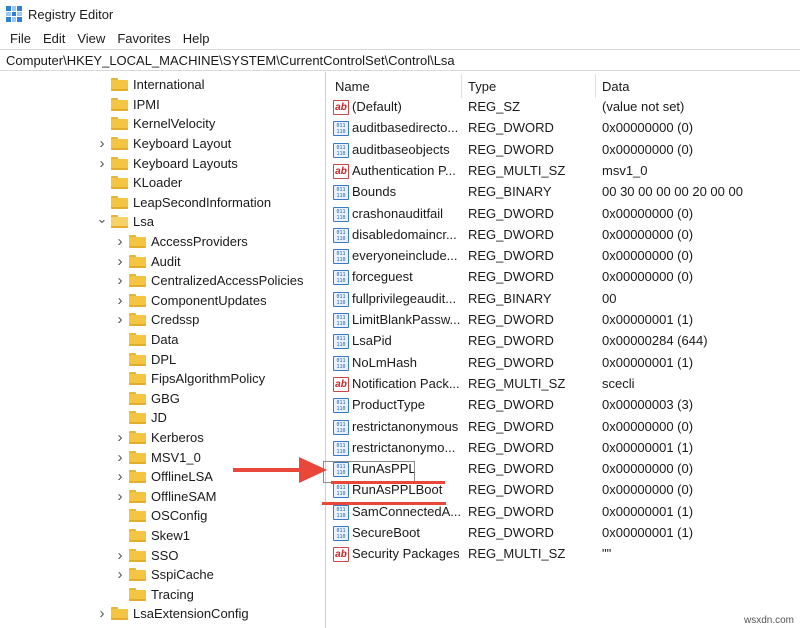 The width and height of the screenshot is (800, 628). Describe the element at coordinates (145, 359) in the screenshot. I see `tree-item-dpl: ›DPL` at that location.